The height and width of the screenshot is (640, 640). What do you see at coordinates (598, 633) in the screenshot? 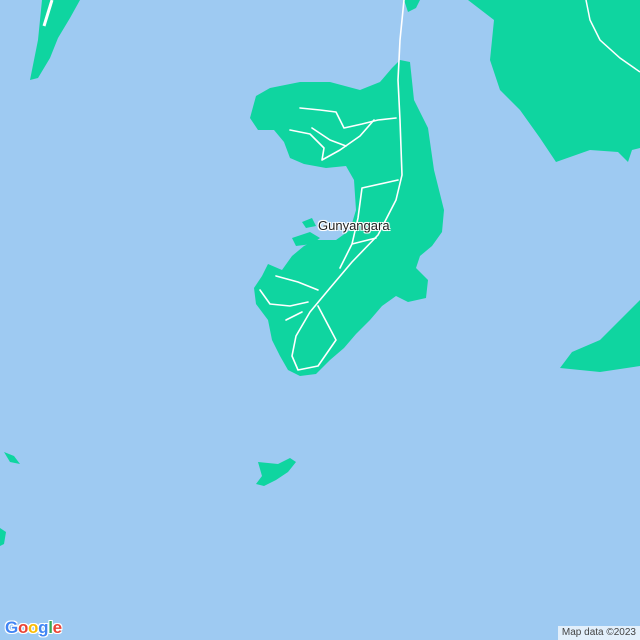
I see `map-attribution: Map data ©2023` at bounding box center [598, 633].